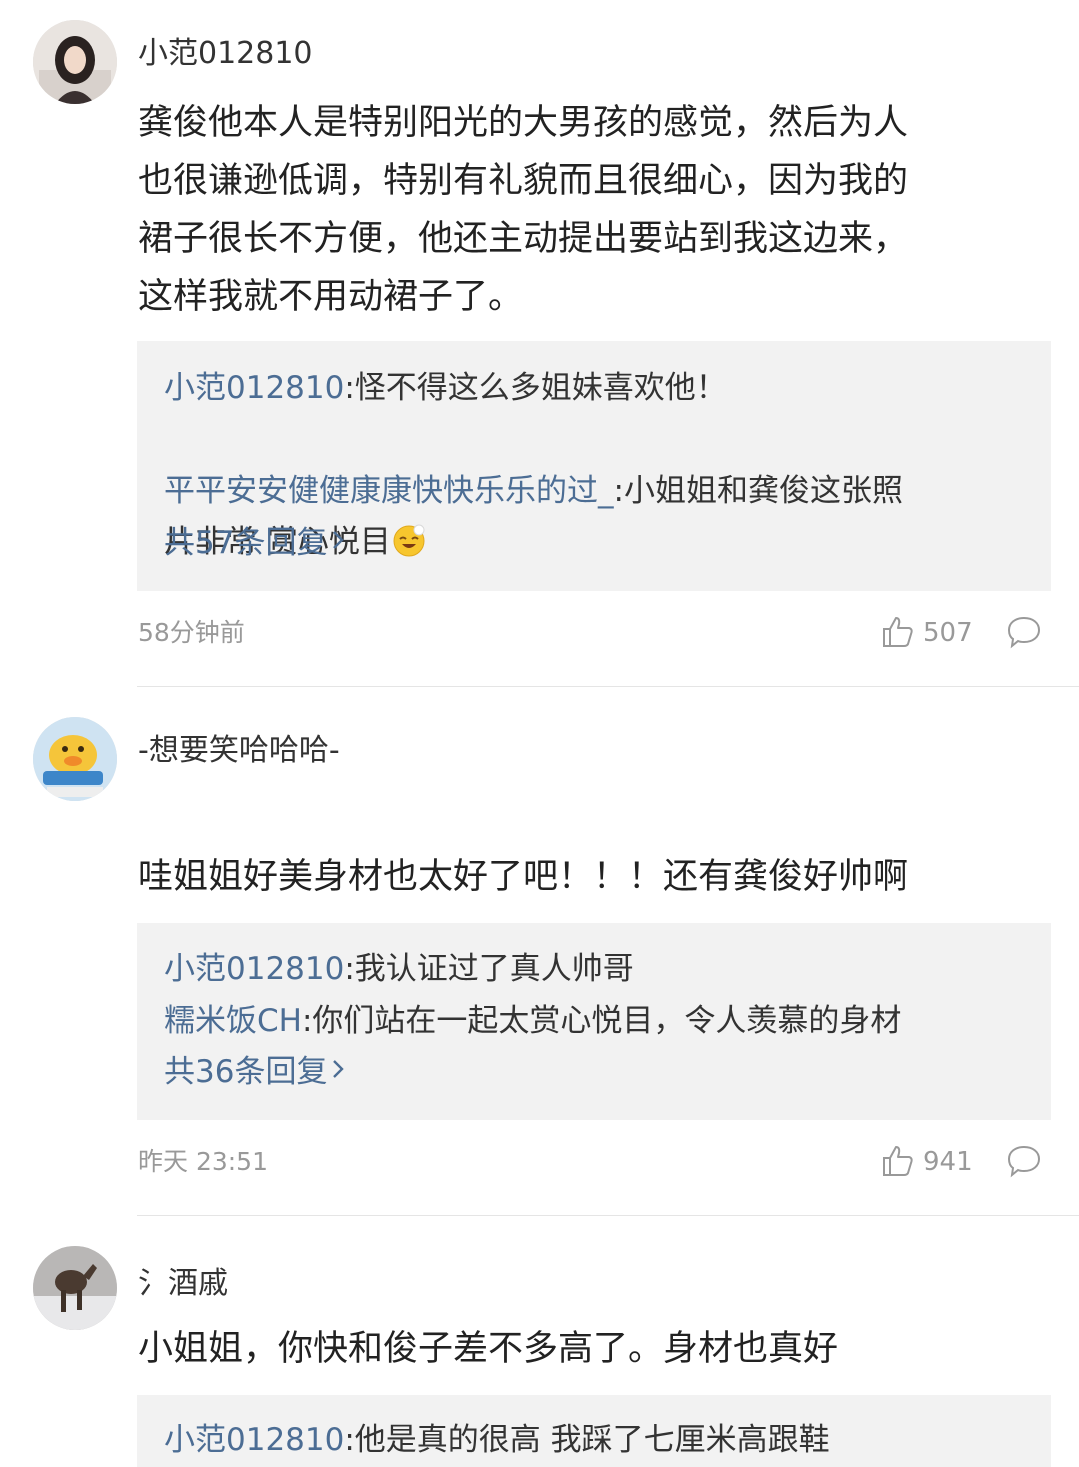  Describe the element at coordinates (607, 1021) in the screenshot. I see `reply-text: 你们站在一起太赏心悦目，令人羡慕的身材` at that location.